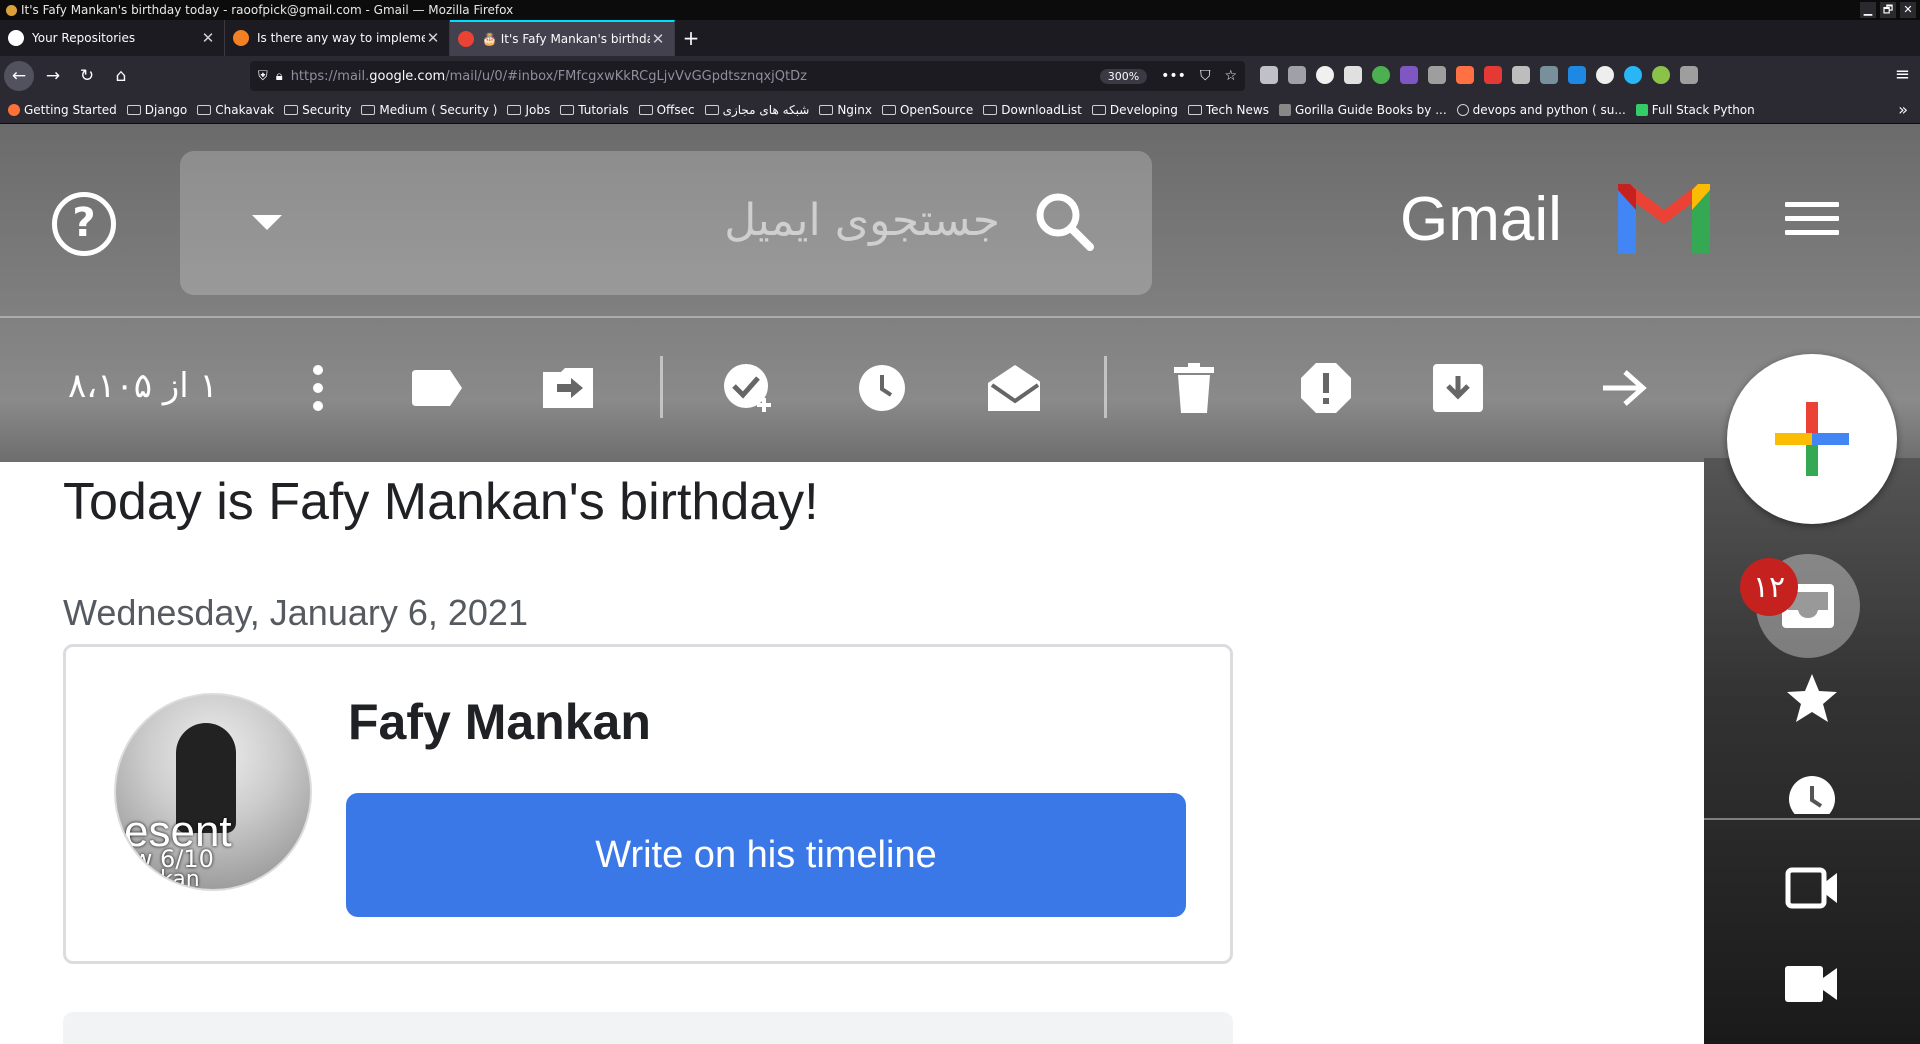 This screenshot has width=1920, height=1044. I want to click on zoom-indicator: 300%, so click(1123, 76).